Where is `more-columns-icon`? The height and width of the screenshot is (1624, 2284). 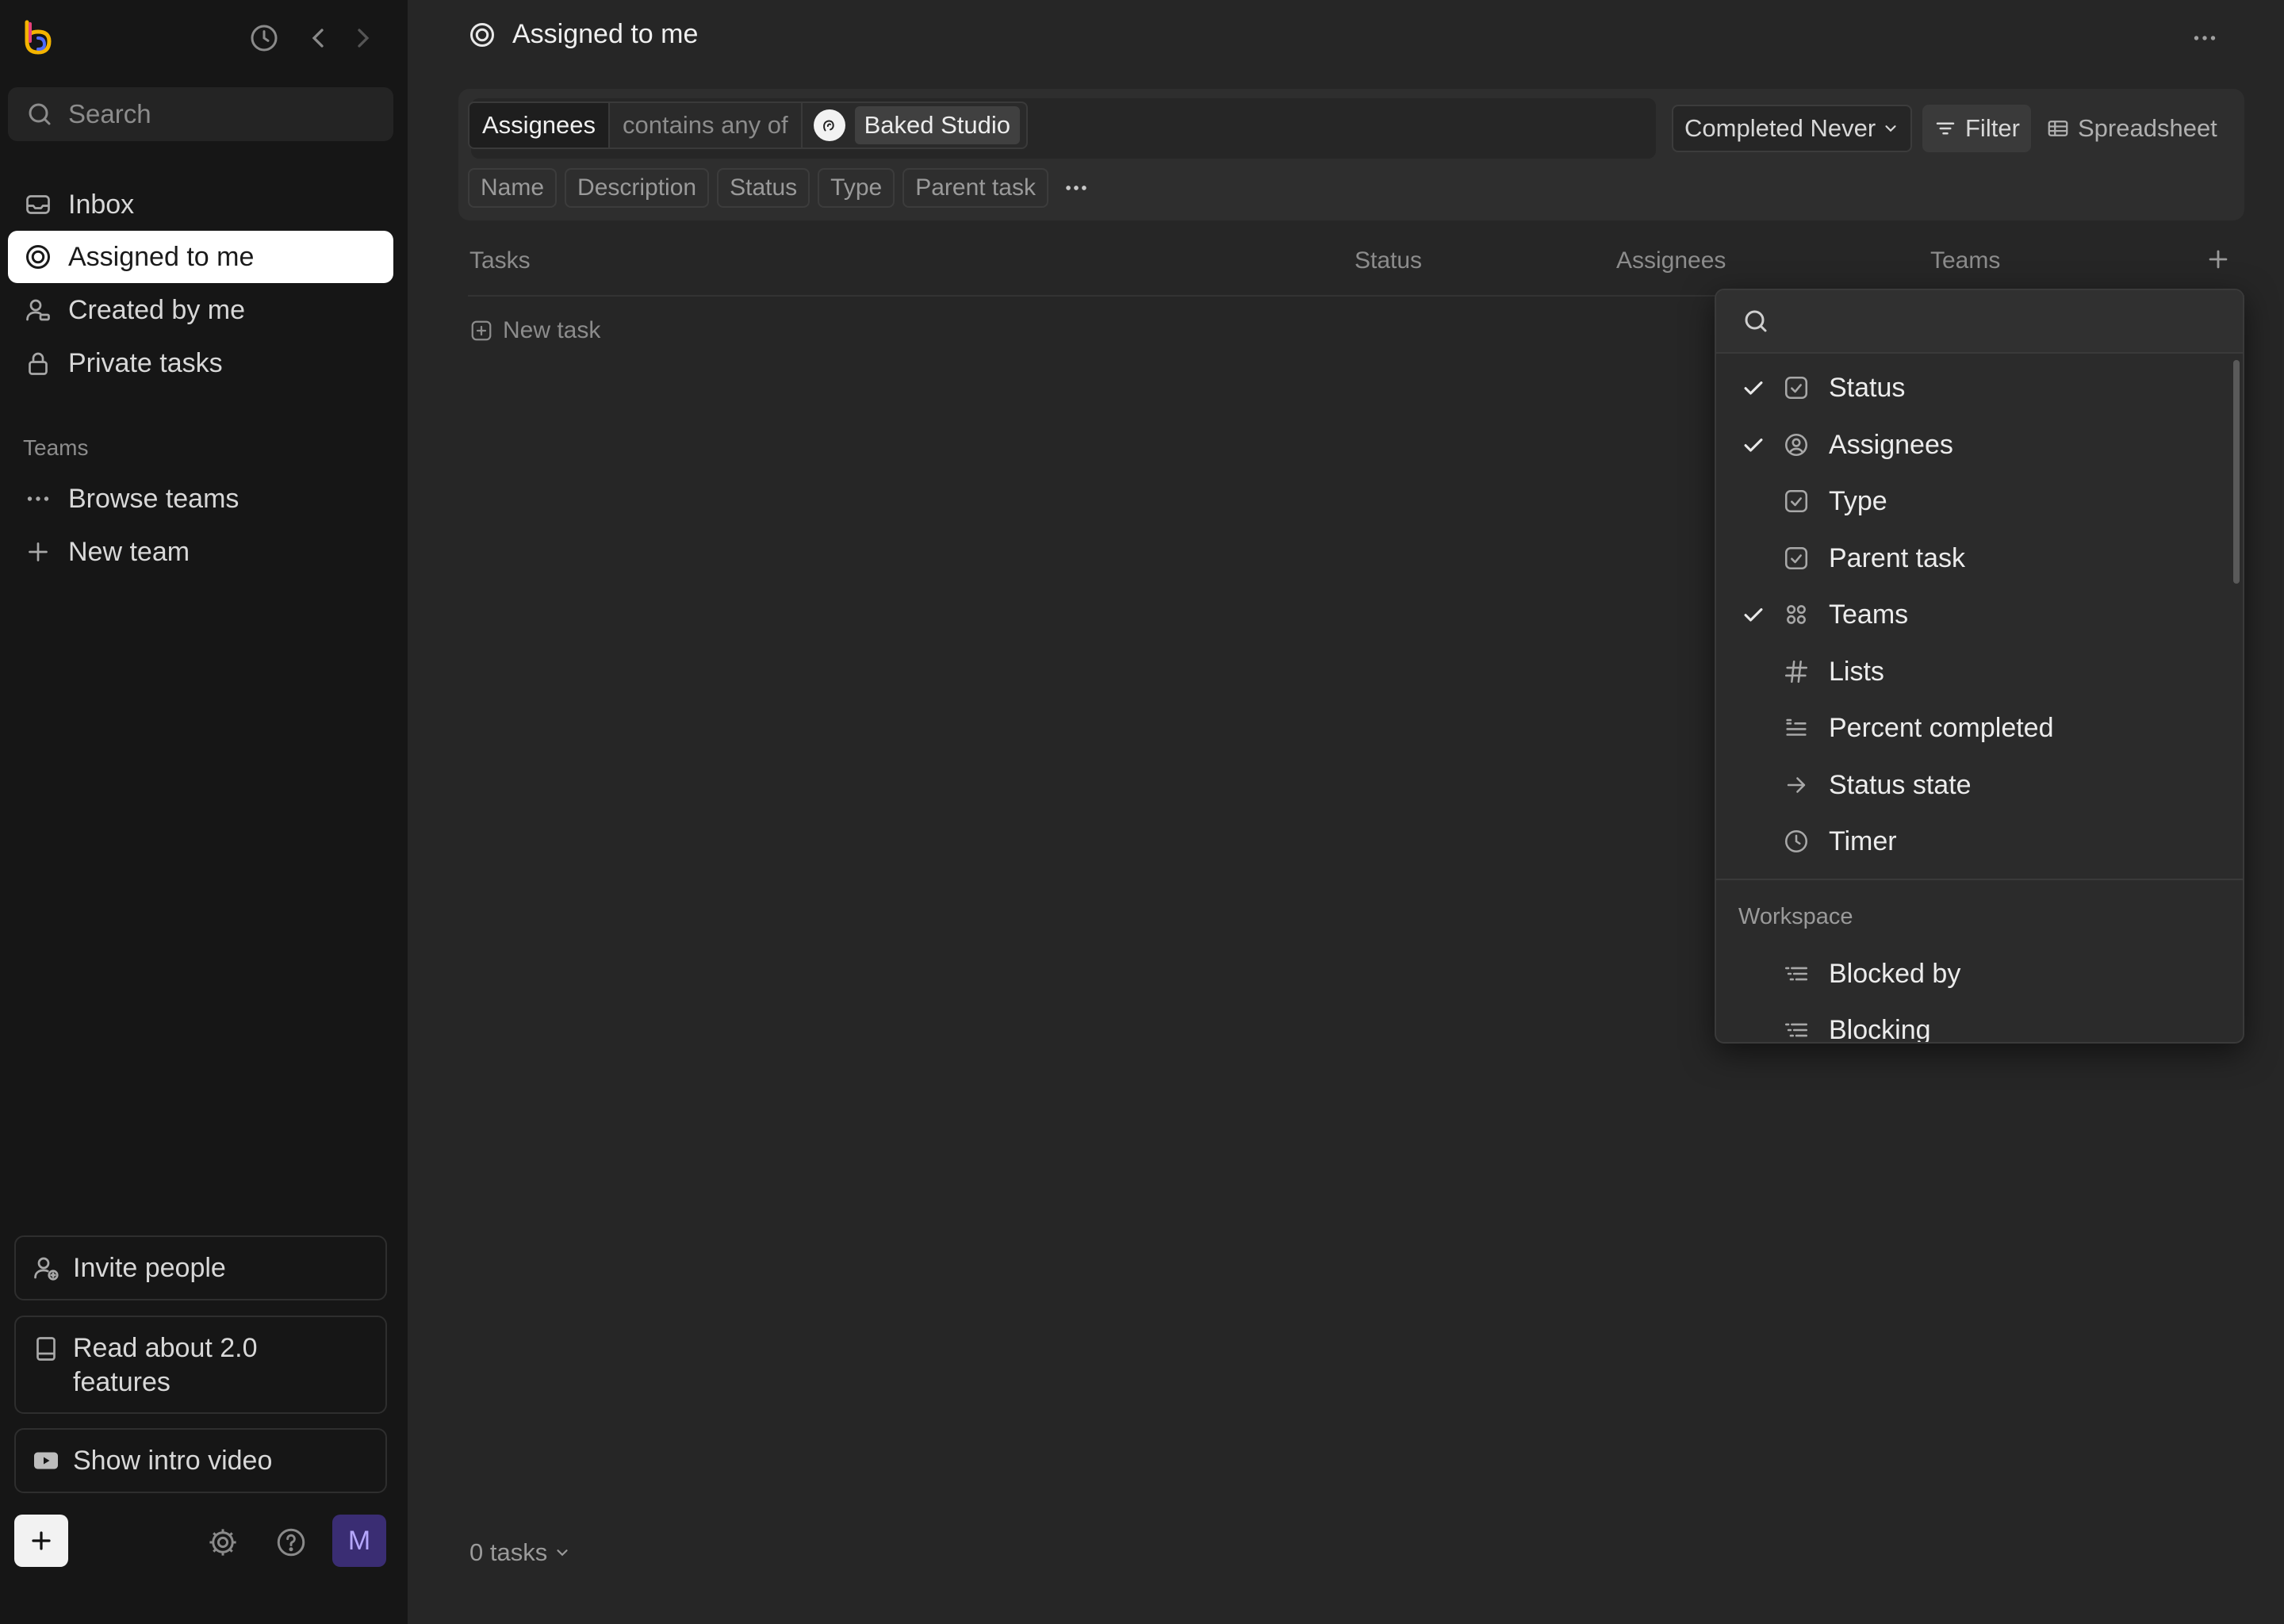
more-columns-icon is located at coordinates (1076, 187).